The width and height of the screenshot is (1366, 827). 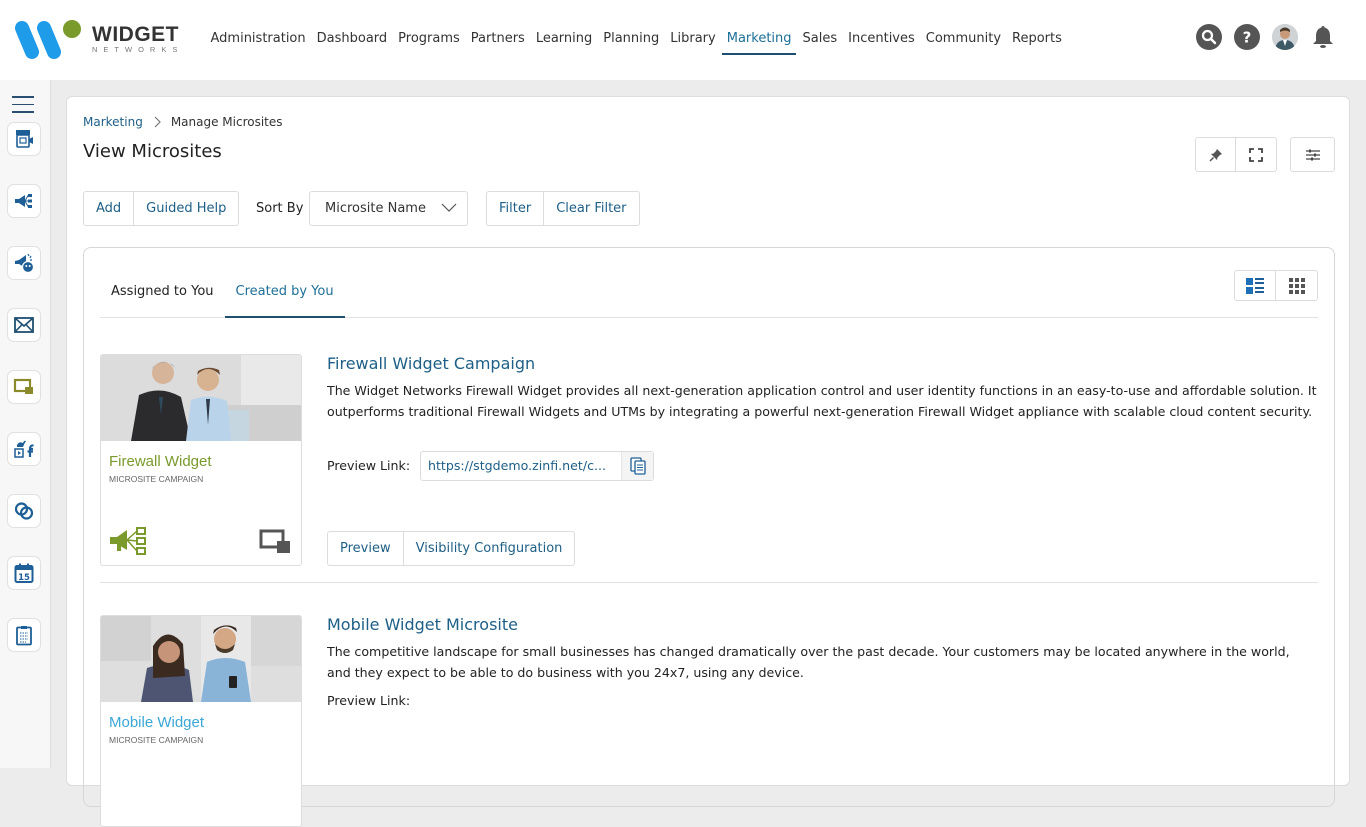 I want to click on settings-button, so click(x=1312, y=154).